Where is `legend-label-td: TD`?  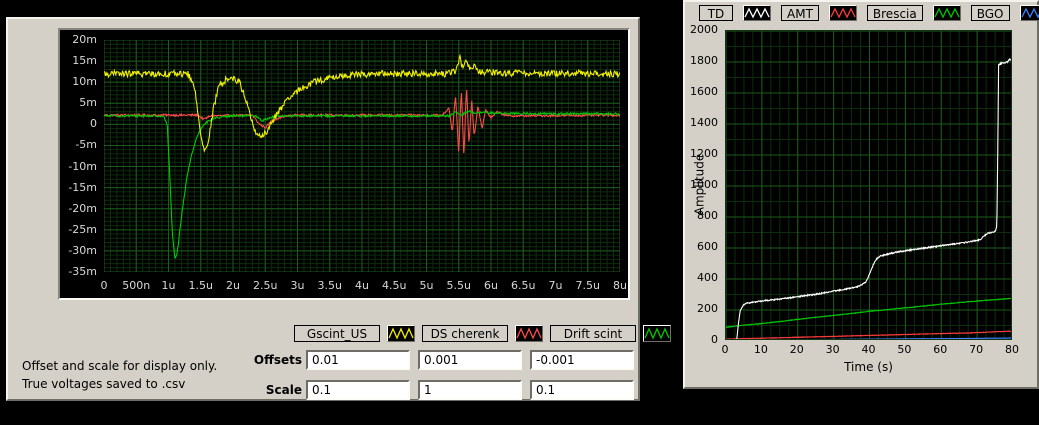 legend-label-td: TD is located at coordinates (716, 13).